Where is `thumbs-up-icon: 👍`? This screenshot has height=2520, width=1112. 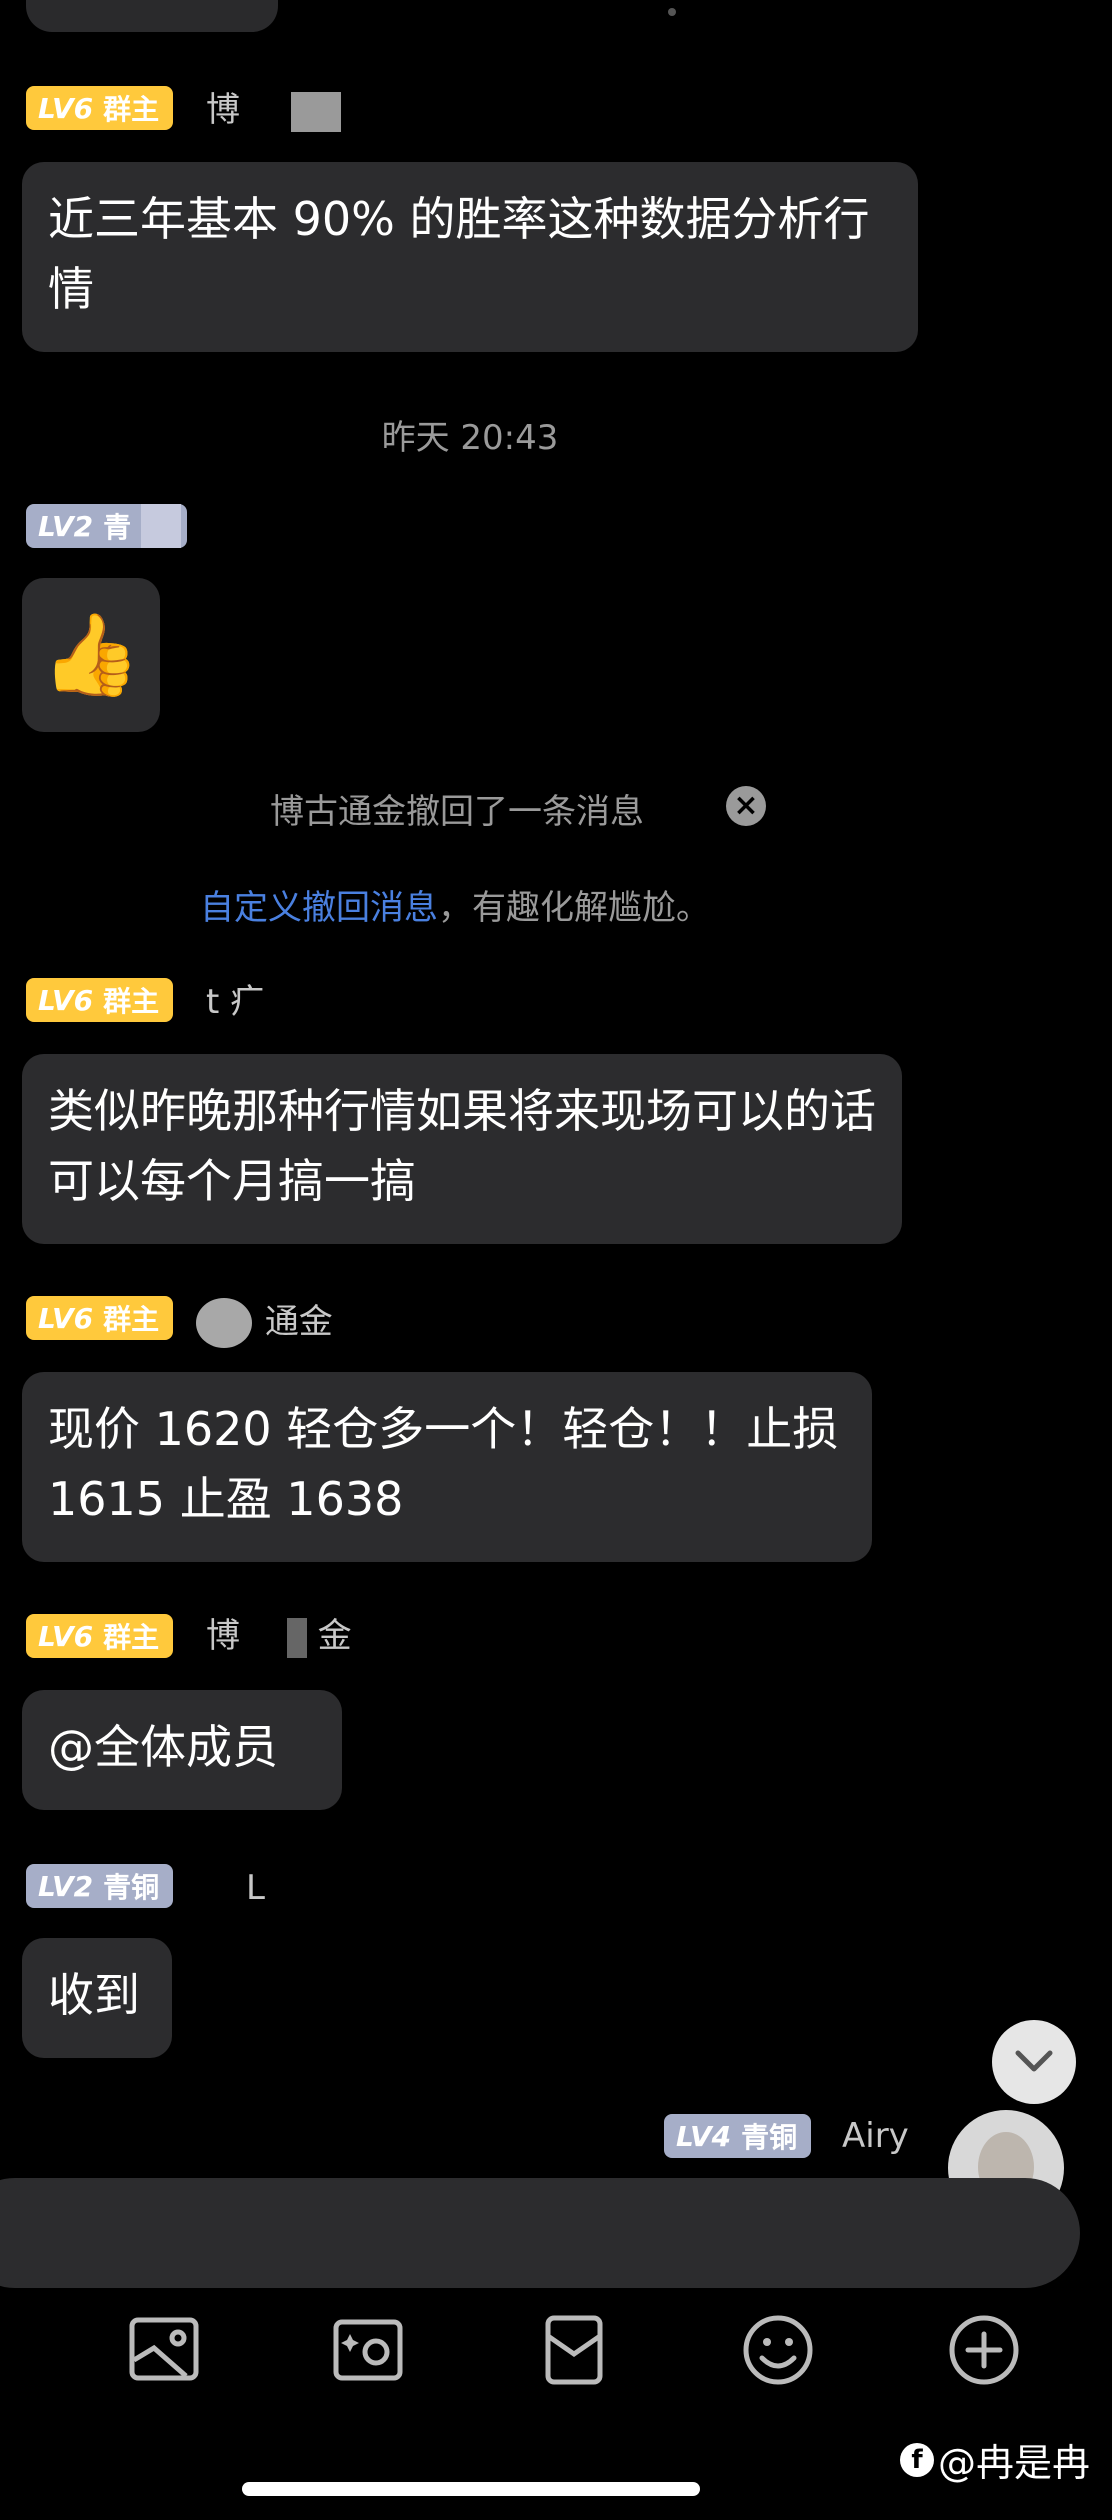 thumbs-up-icon: 👍 is located at coordinates (91, 654).